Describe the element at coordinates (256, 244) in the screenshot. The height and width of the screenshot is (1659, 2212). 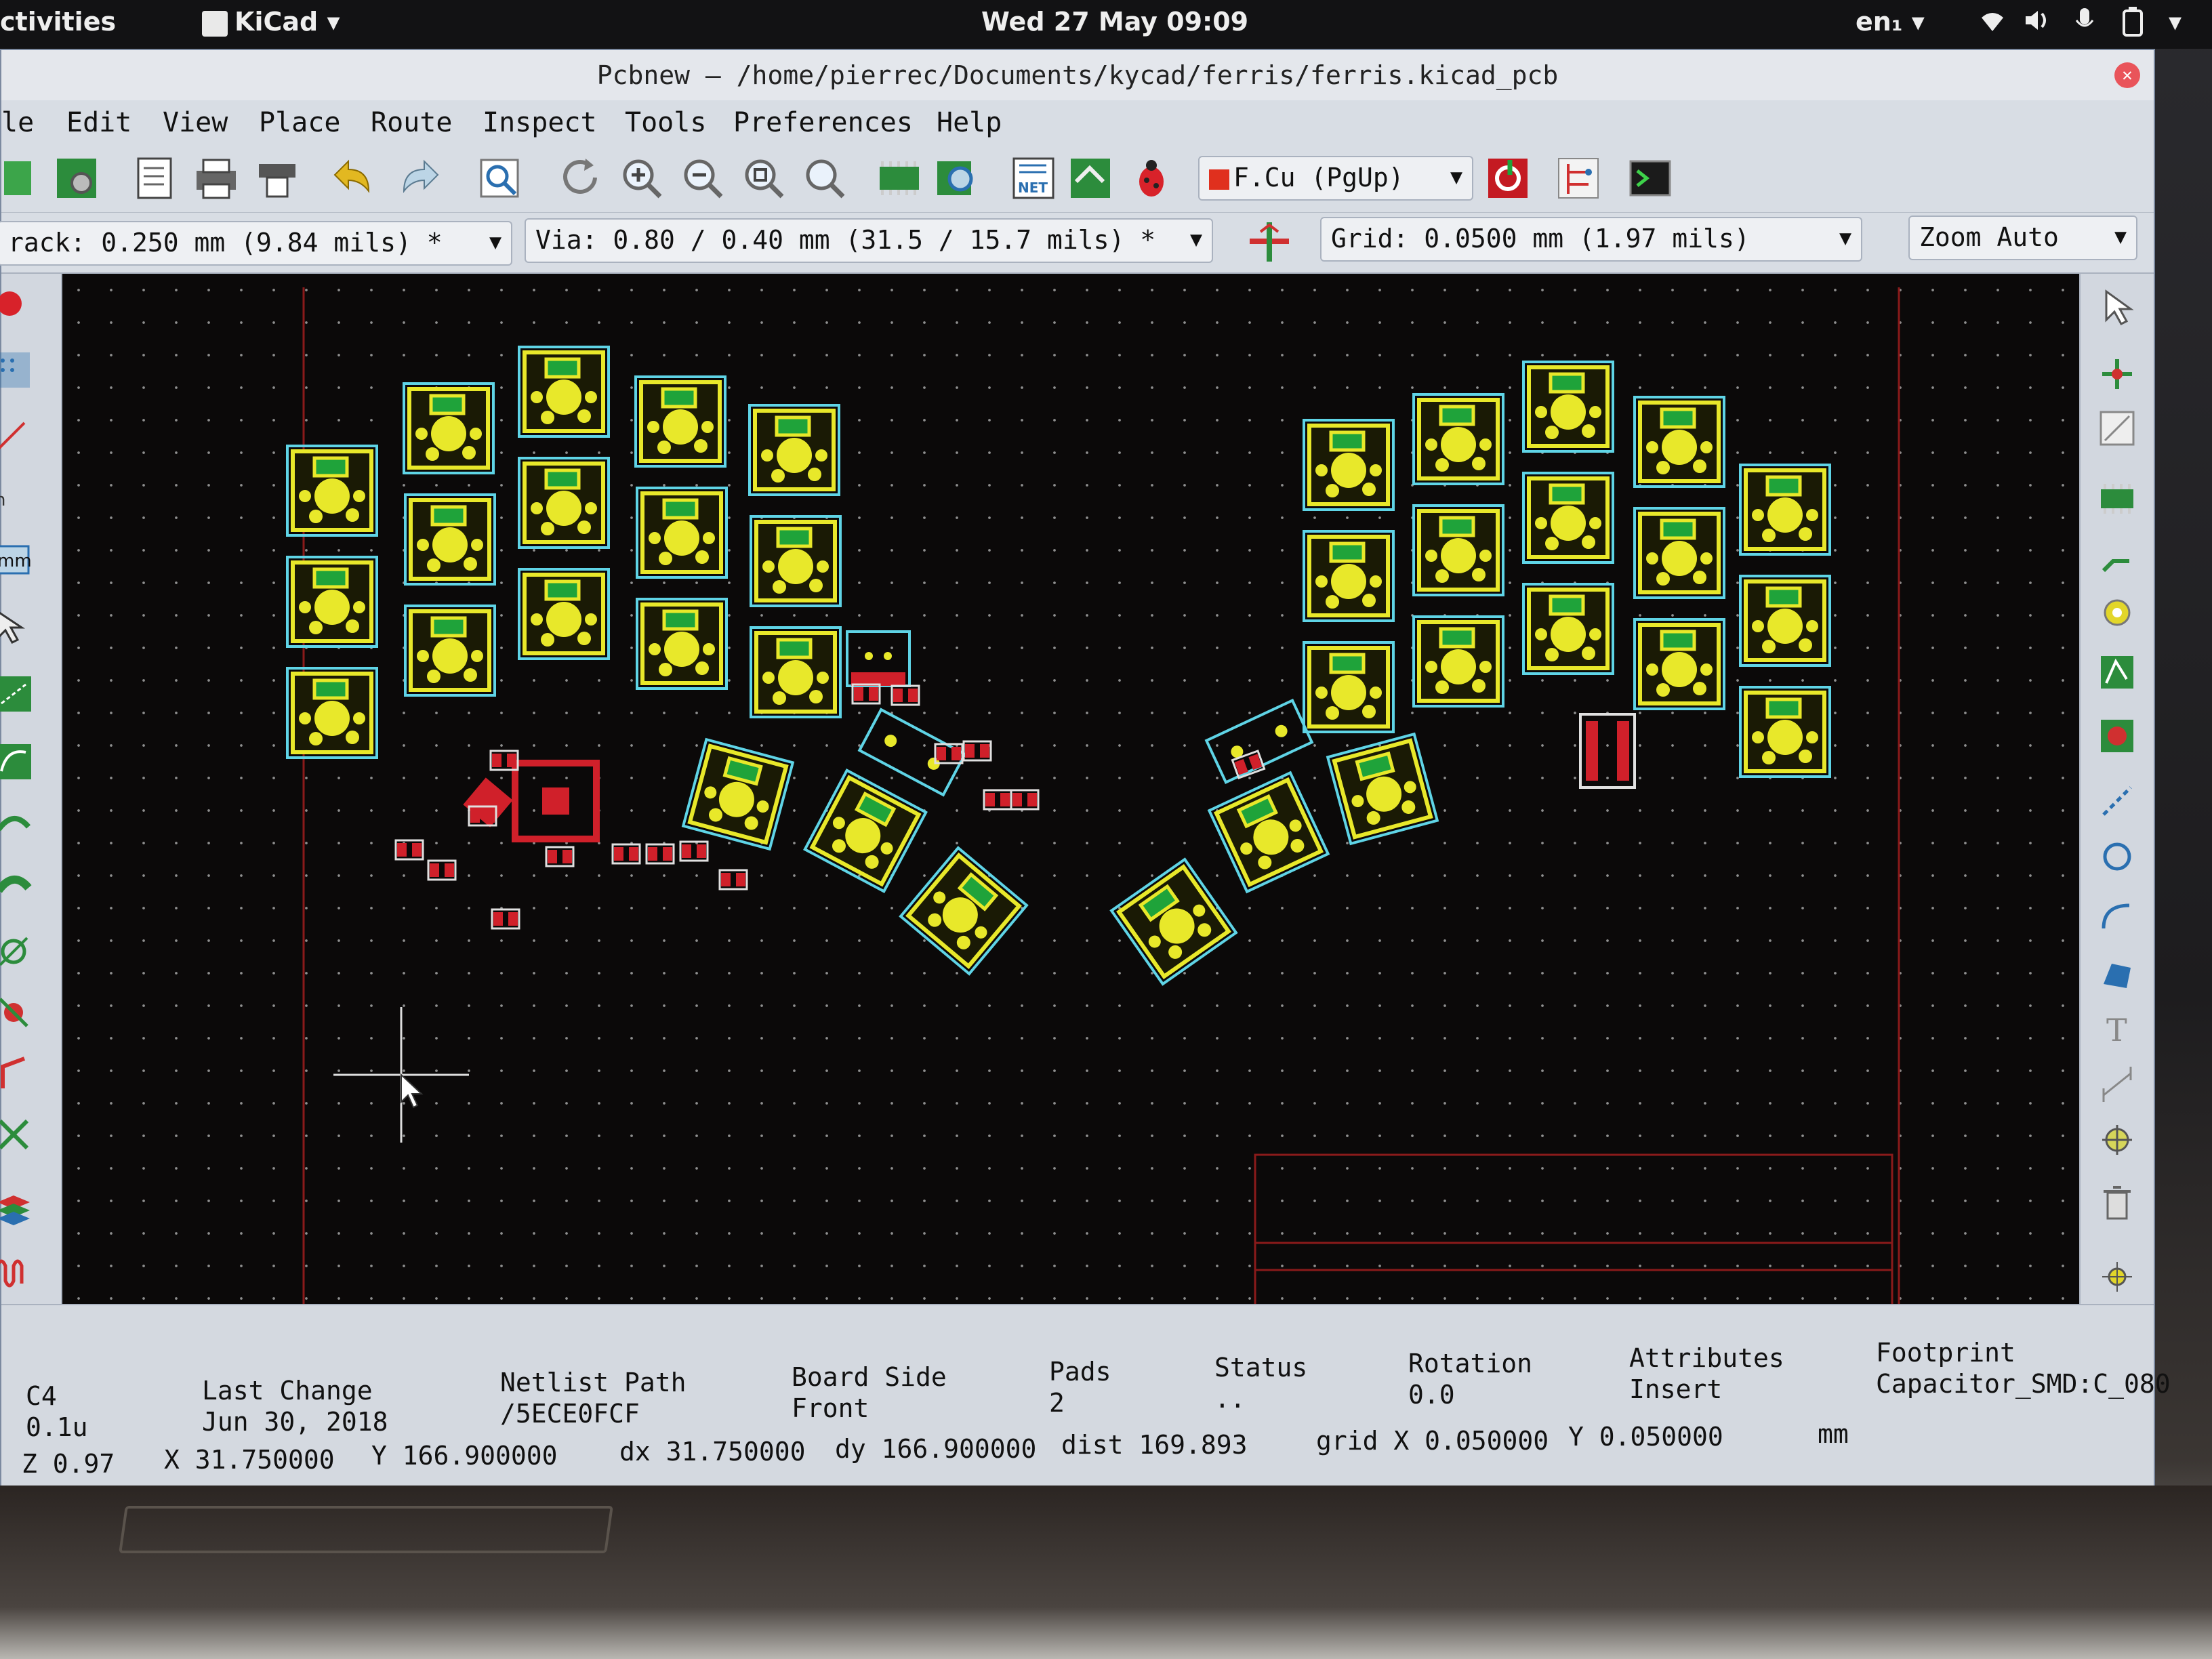
I see `track-width-select: rack: 0.250 mm (9.84 mils) * ▼` at that location.